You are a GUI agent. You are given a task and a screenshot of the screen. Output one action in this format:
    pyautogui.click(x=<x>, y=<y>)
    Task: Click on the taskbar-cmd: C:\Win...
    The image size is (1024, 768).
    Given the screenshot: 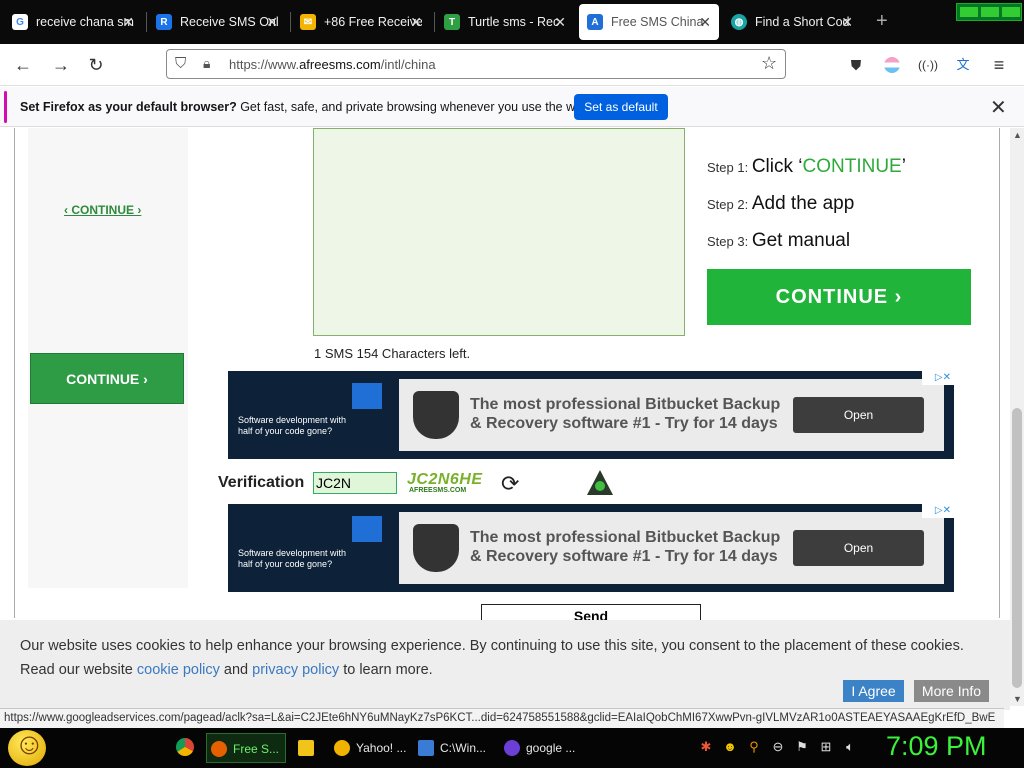 What is the action you would take?
    pyautogui.click(x=454, y=748)
    